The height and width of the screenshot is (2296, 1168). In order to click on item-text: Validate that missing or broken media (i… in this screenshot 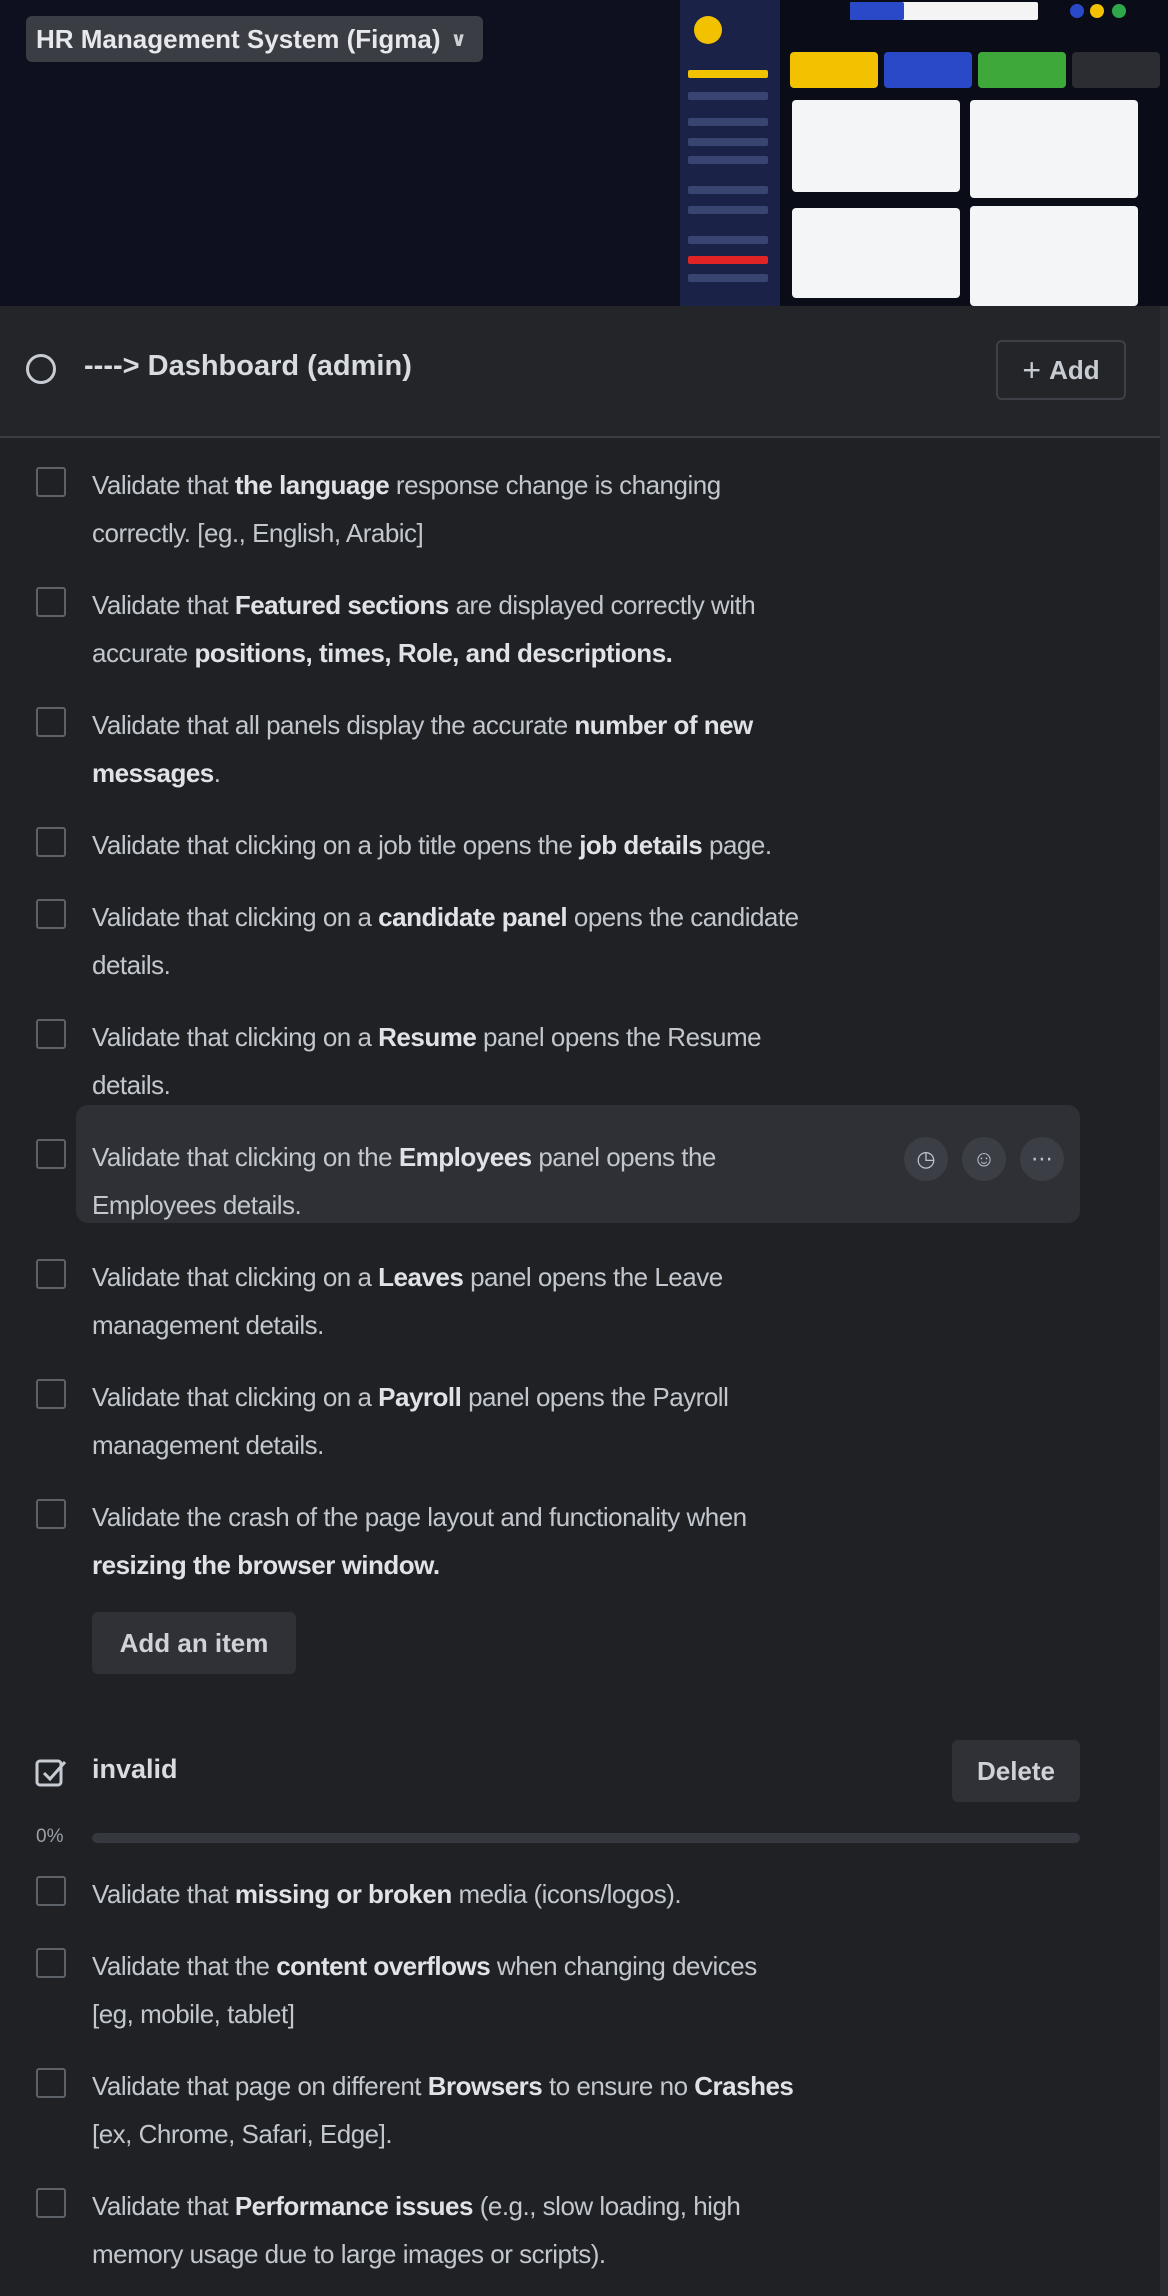, I will do `click(502, 1894)`.